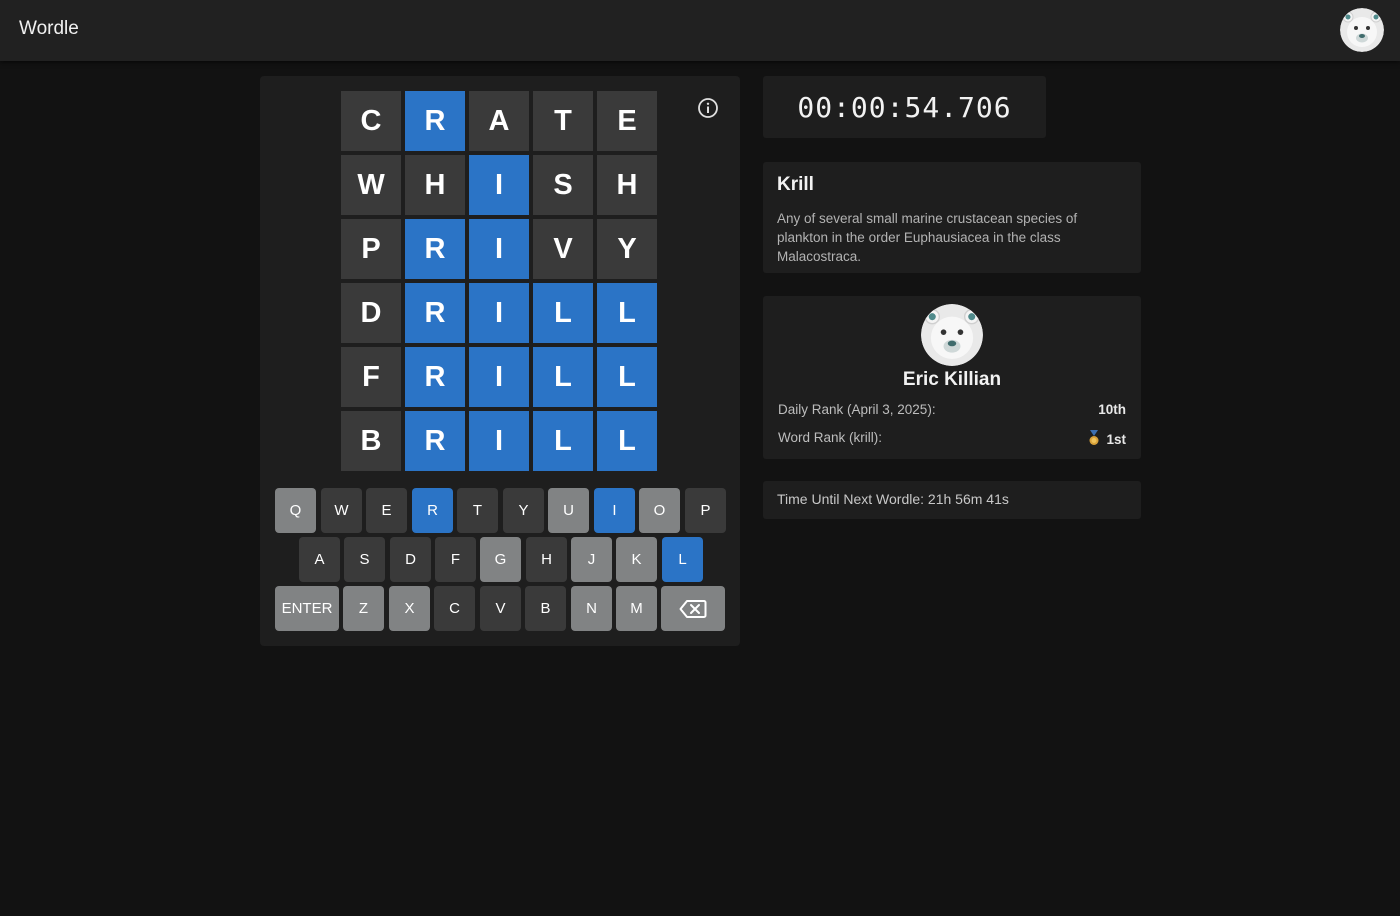  Describe the element at coordinates (563, 185) in the screenshot. I see `letter-tile: S` at that location.